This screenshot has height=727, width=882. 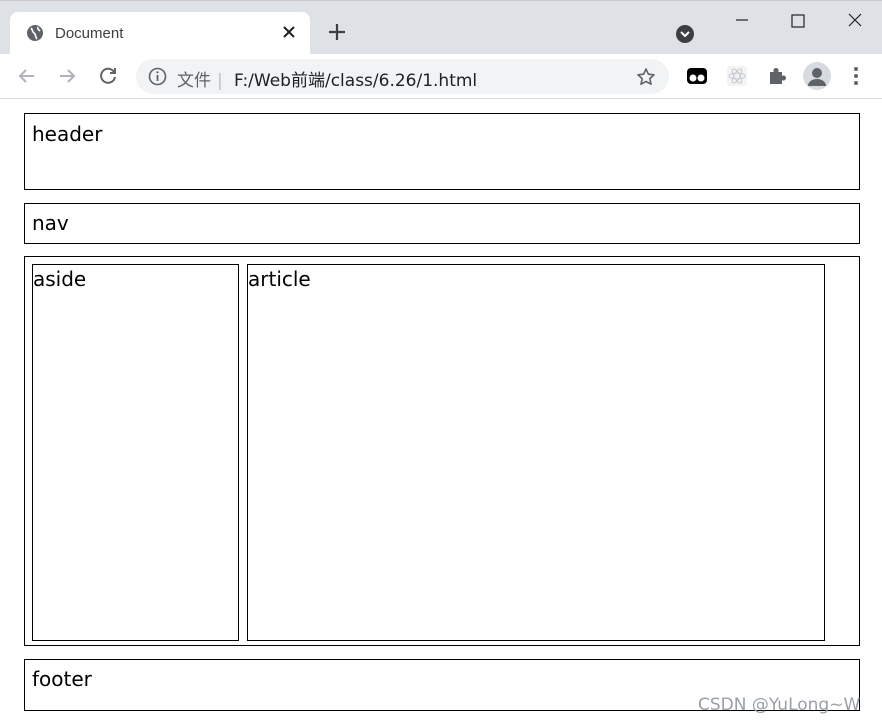 I want to click on info-icon, so click(x=157, y=76).